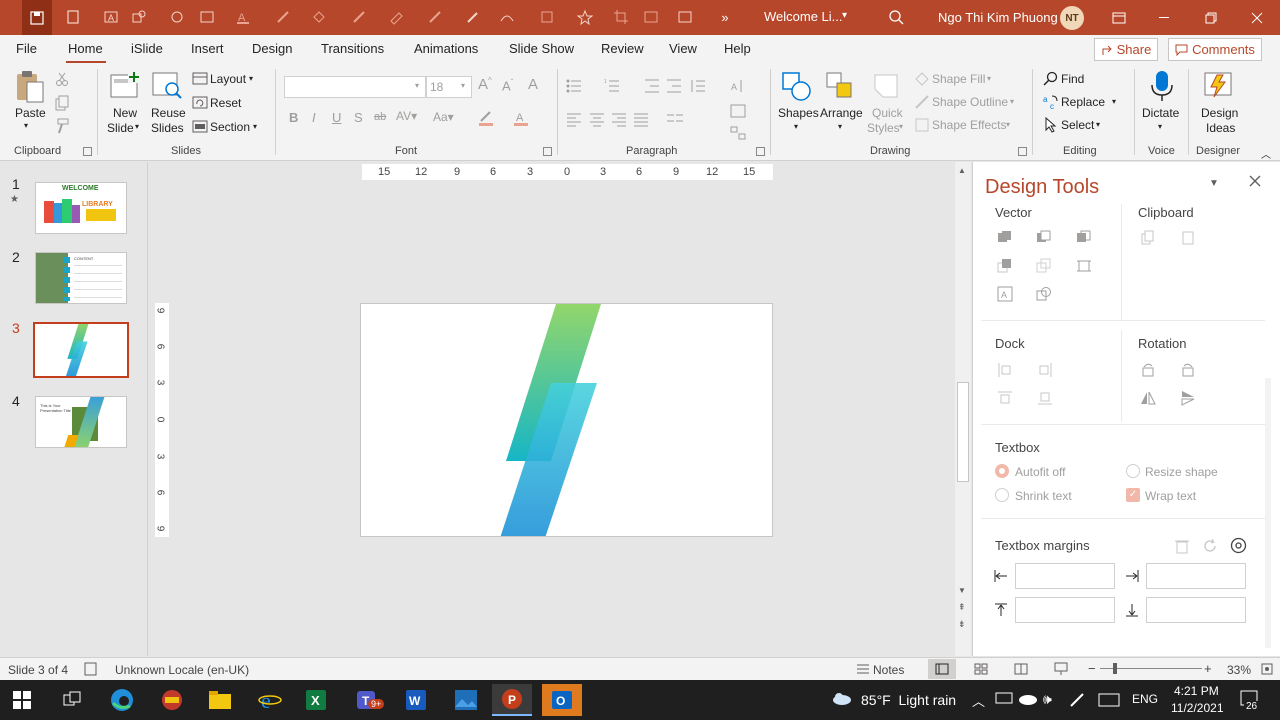 The width and height of the screenshot is (1280, 720). What do you see at coordinates (1196, 610) in the screenshot?
I see `margin-bottom-input` at bounding box center [1196, 610].